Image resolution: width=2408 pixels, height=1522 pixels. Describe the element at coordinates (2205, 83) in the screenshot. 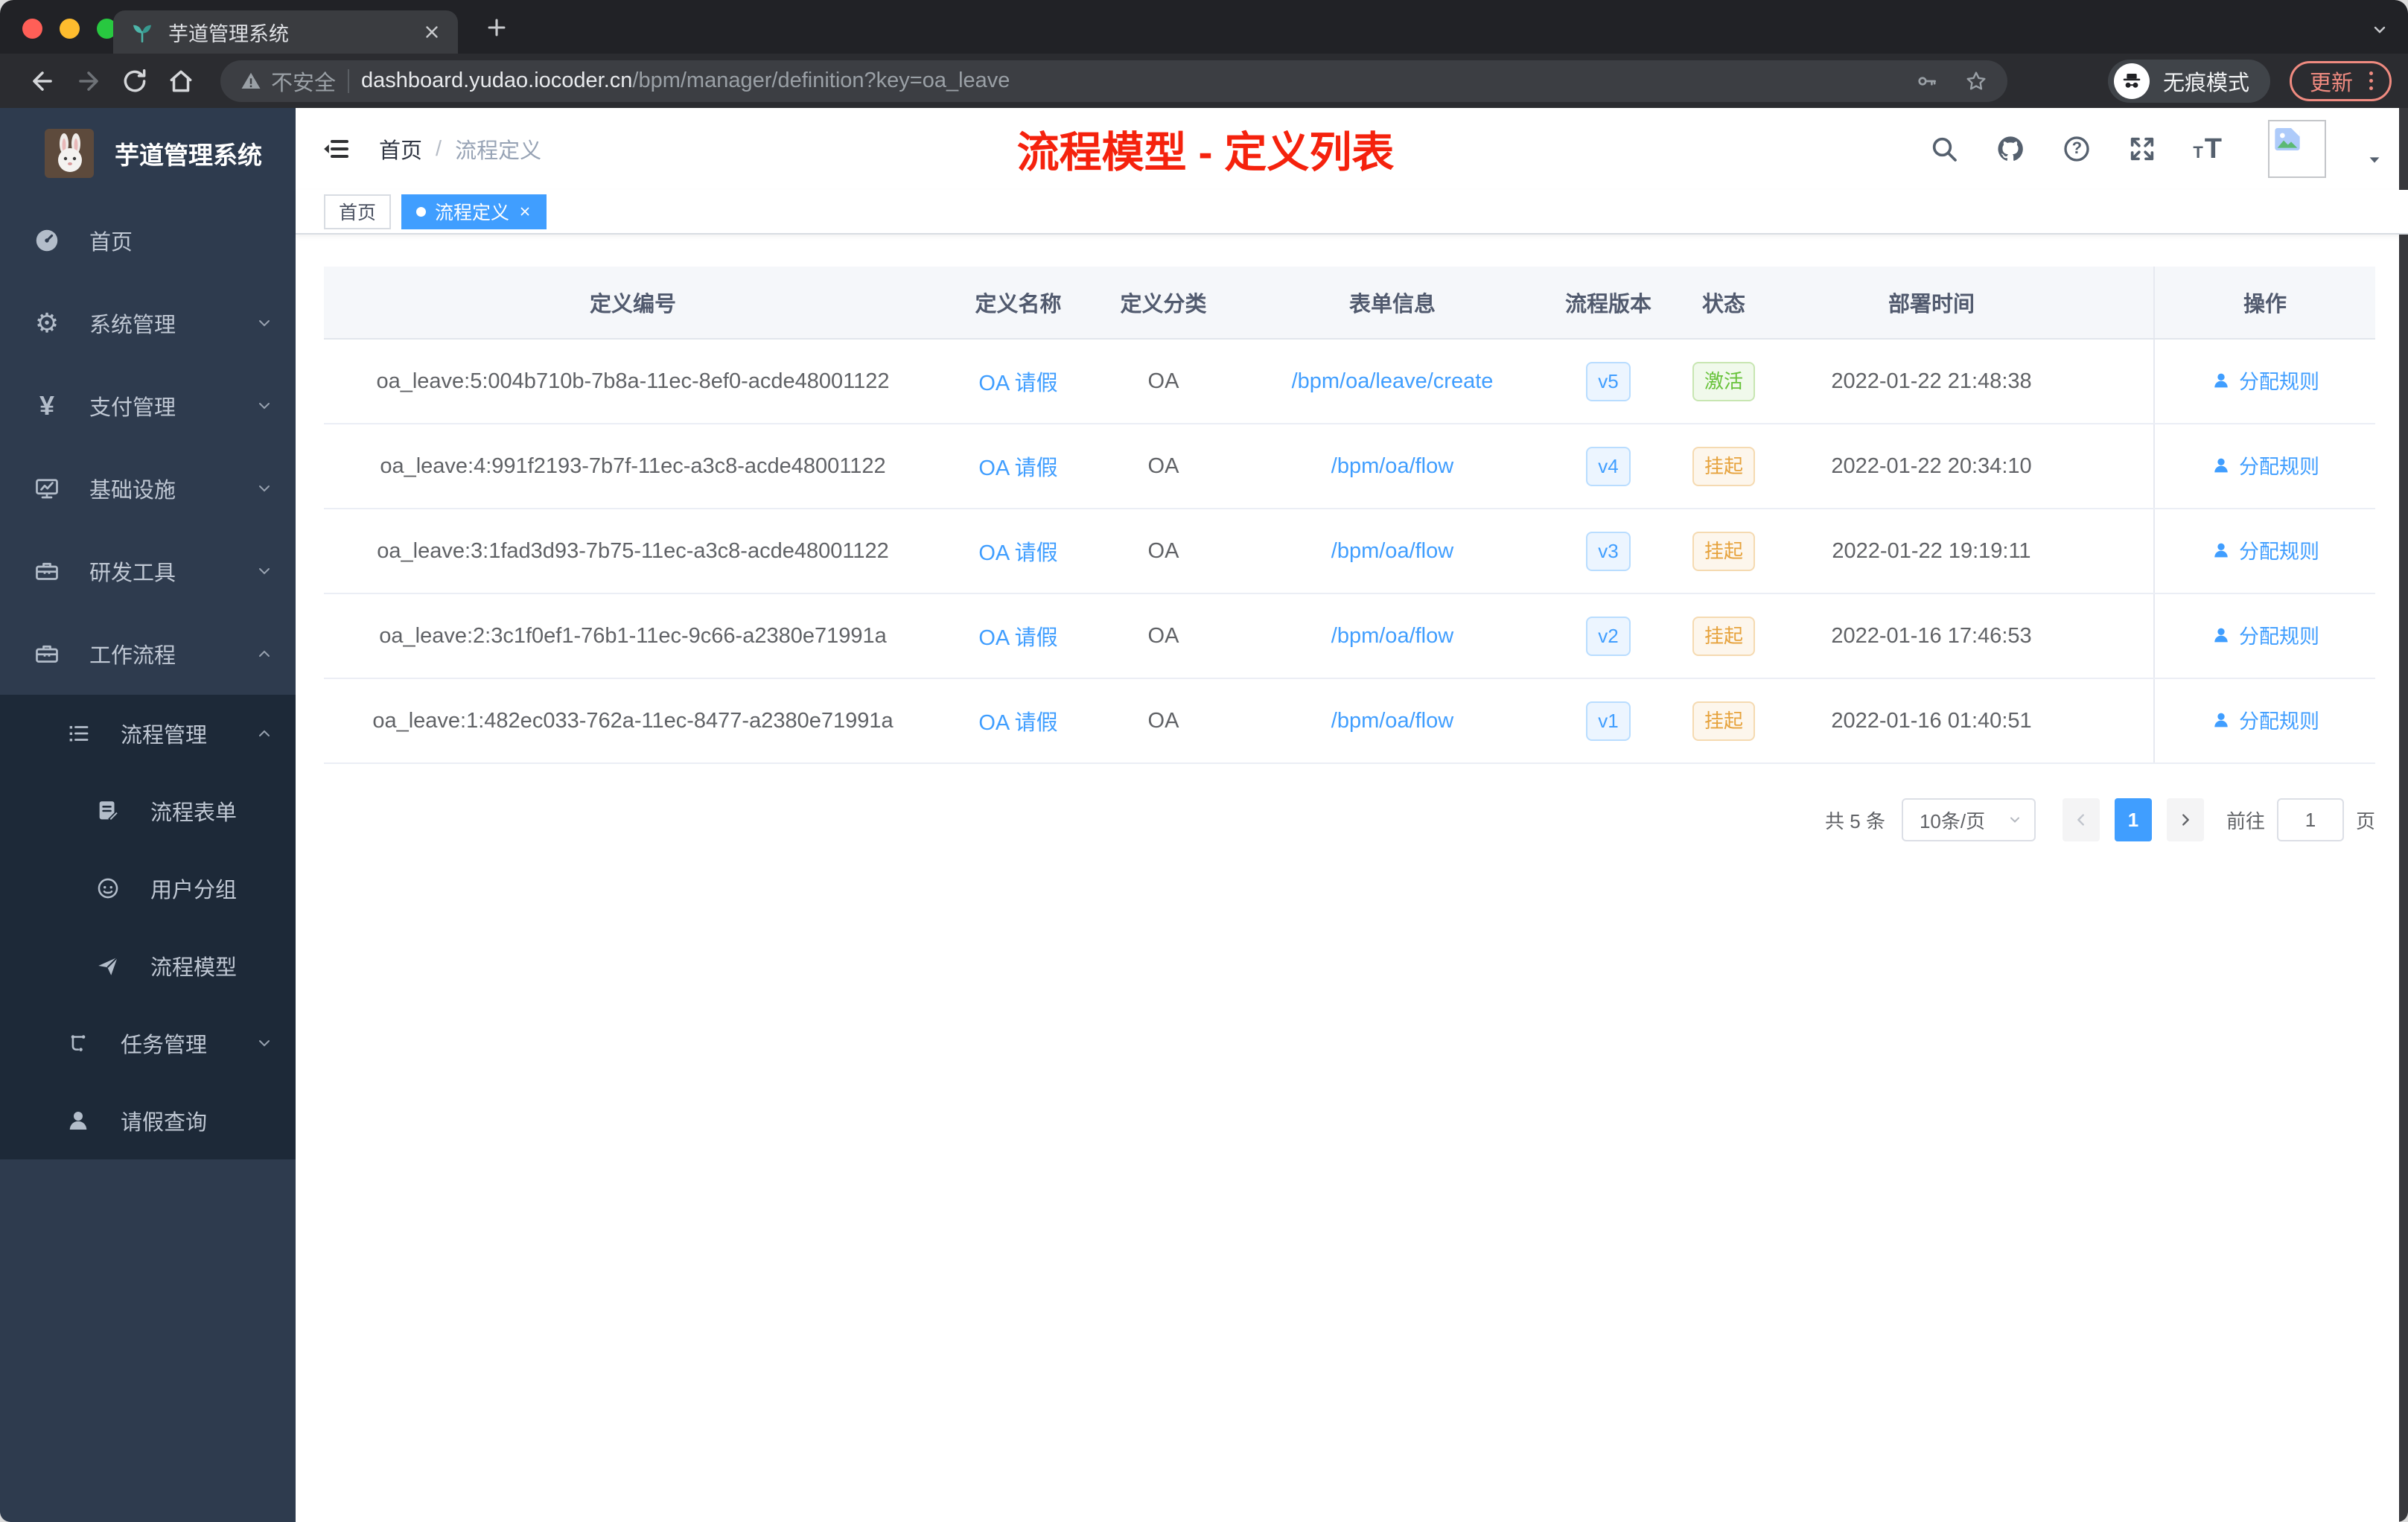

I see `incognito-label: 无痕模式` at that location.